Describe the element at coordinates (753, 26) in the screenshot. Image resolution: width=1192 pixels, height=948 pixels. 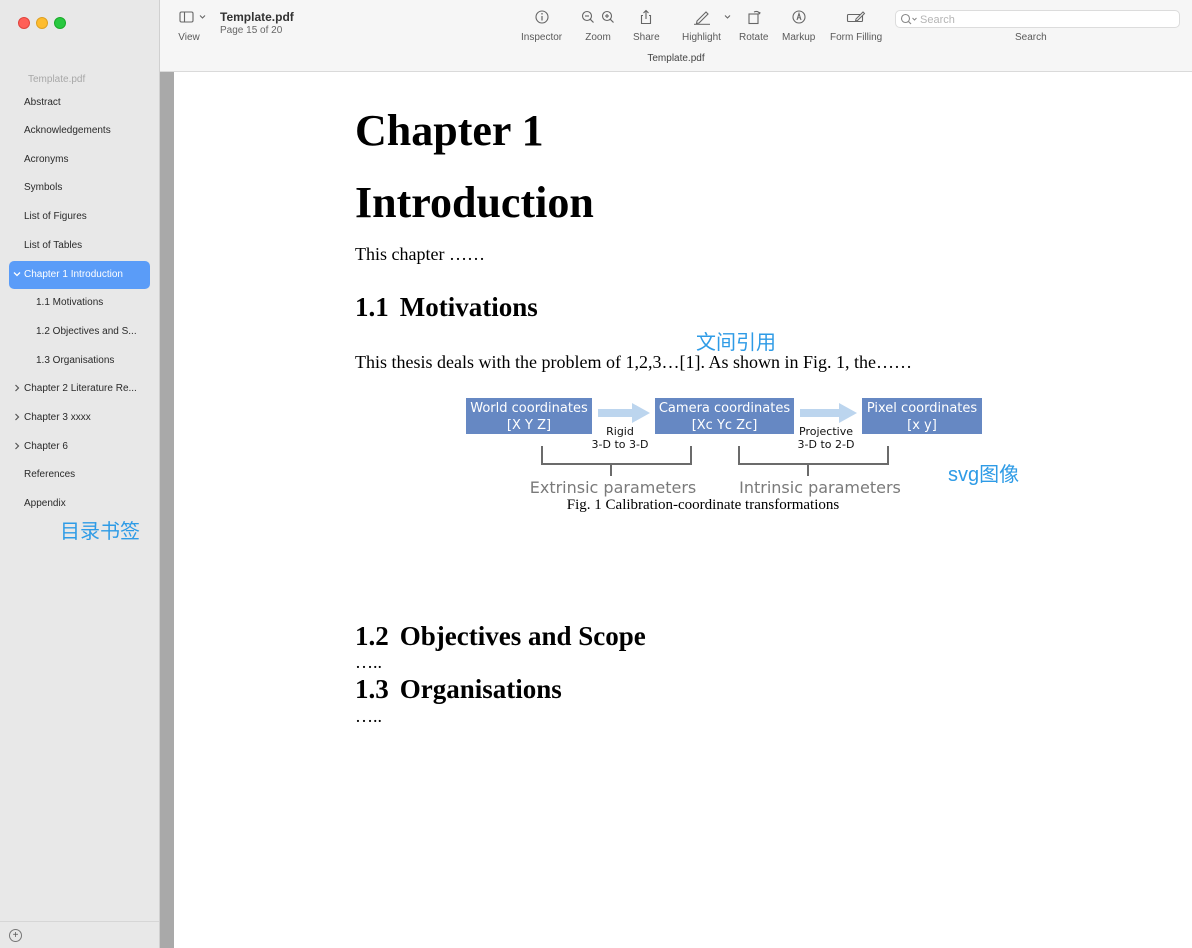
I see `rotate-button: Rotate` at that location.